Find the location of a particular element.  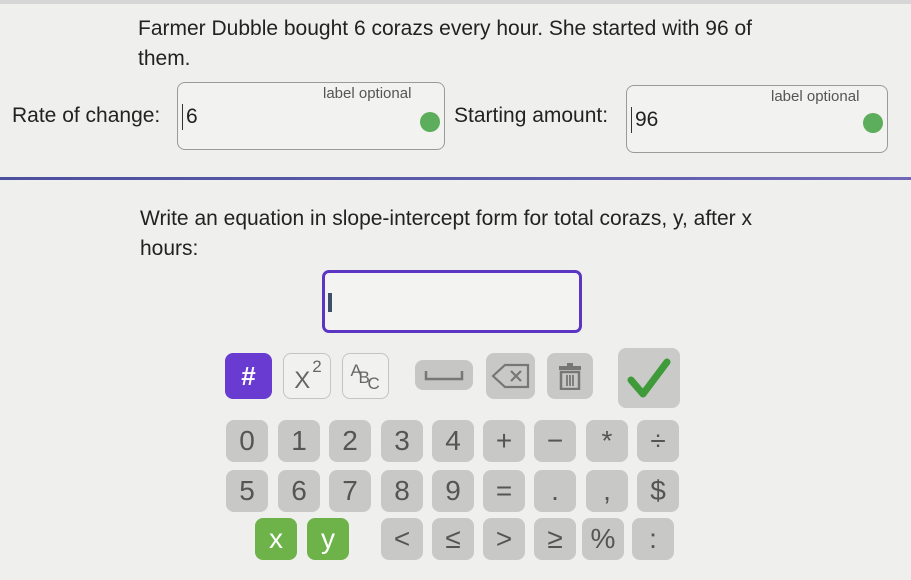

backspace-icon is located at coordinates (509, 376).